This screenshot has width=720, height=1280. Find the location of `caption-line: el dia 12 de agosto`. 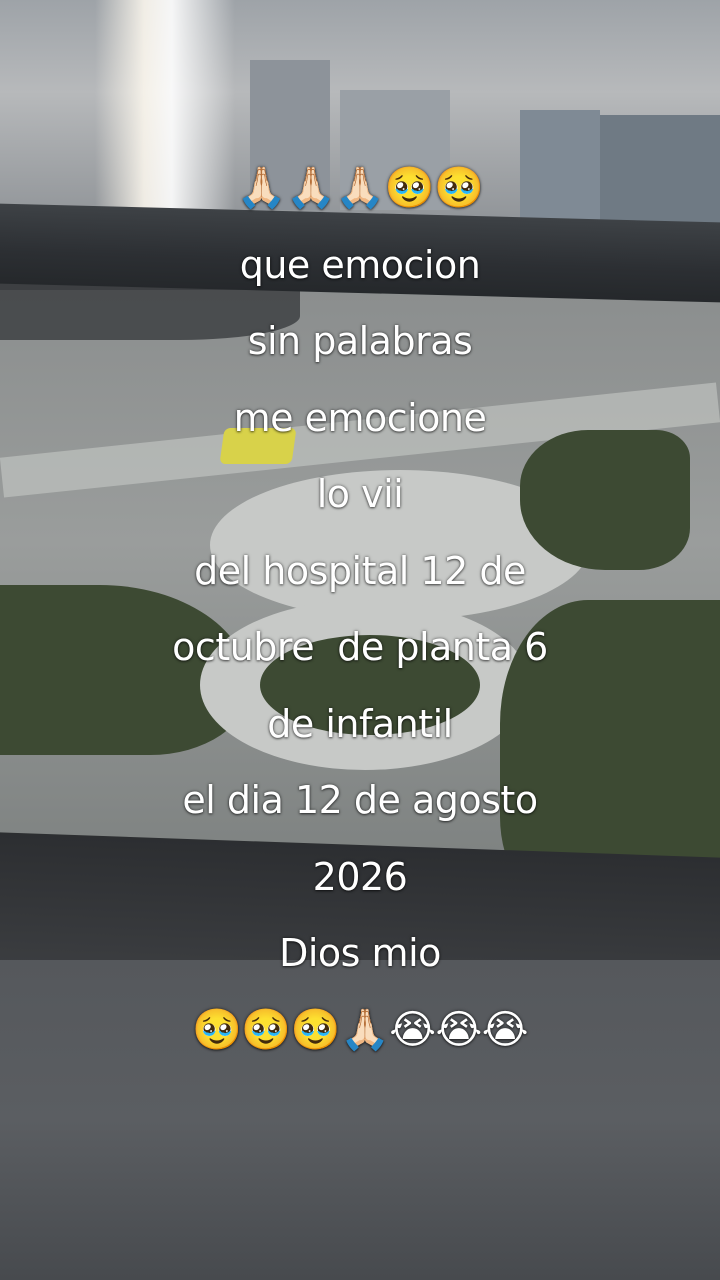

caption-line: el dia 12 de agosto is located at coordinates (360, 800).